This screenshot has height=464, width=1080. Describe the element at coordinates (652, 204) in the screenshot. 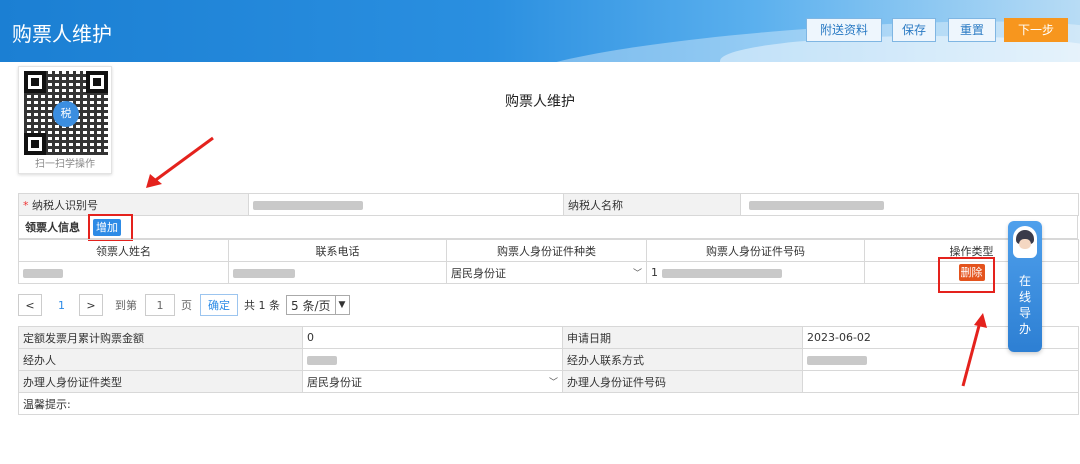

I see `taxpayer-name-label: 纳税人名称` at that location.